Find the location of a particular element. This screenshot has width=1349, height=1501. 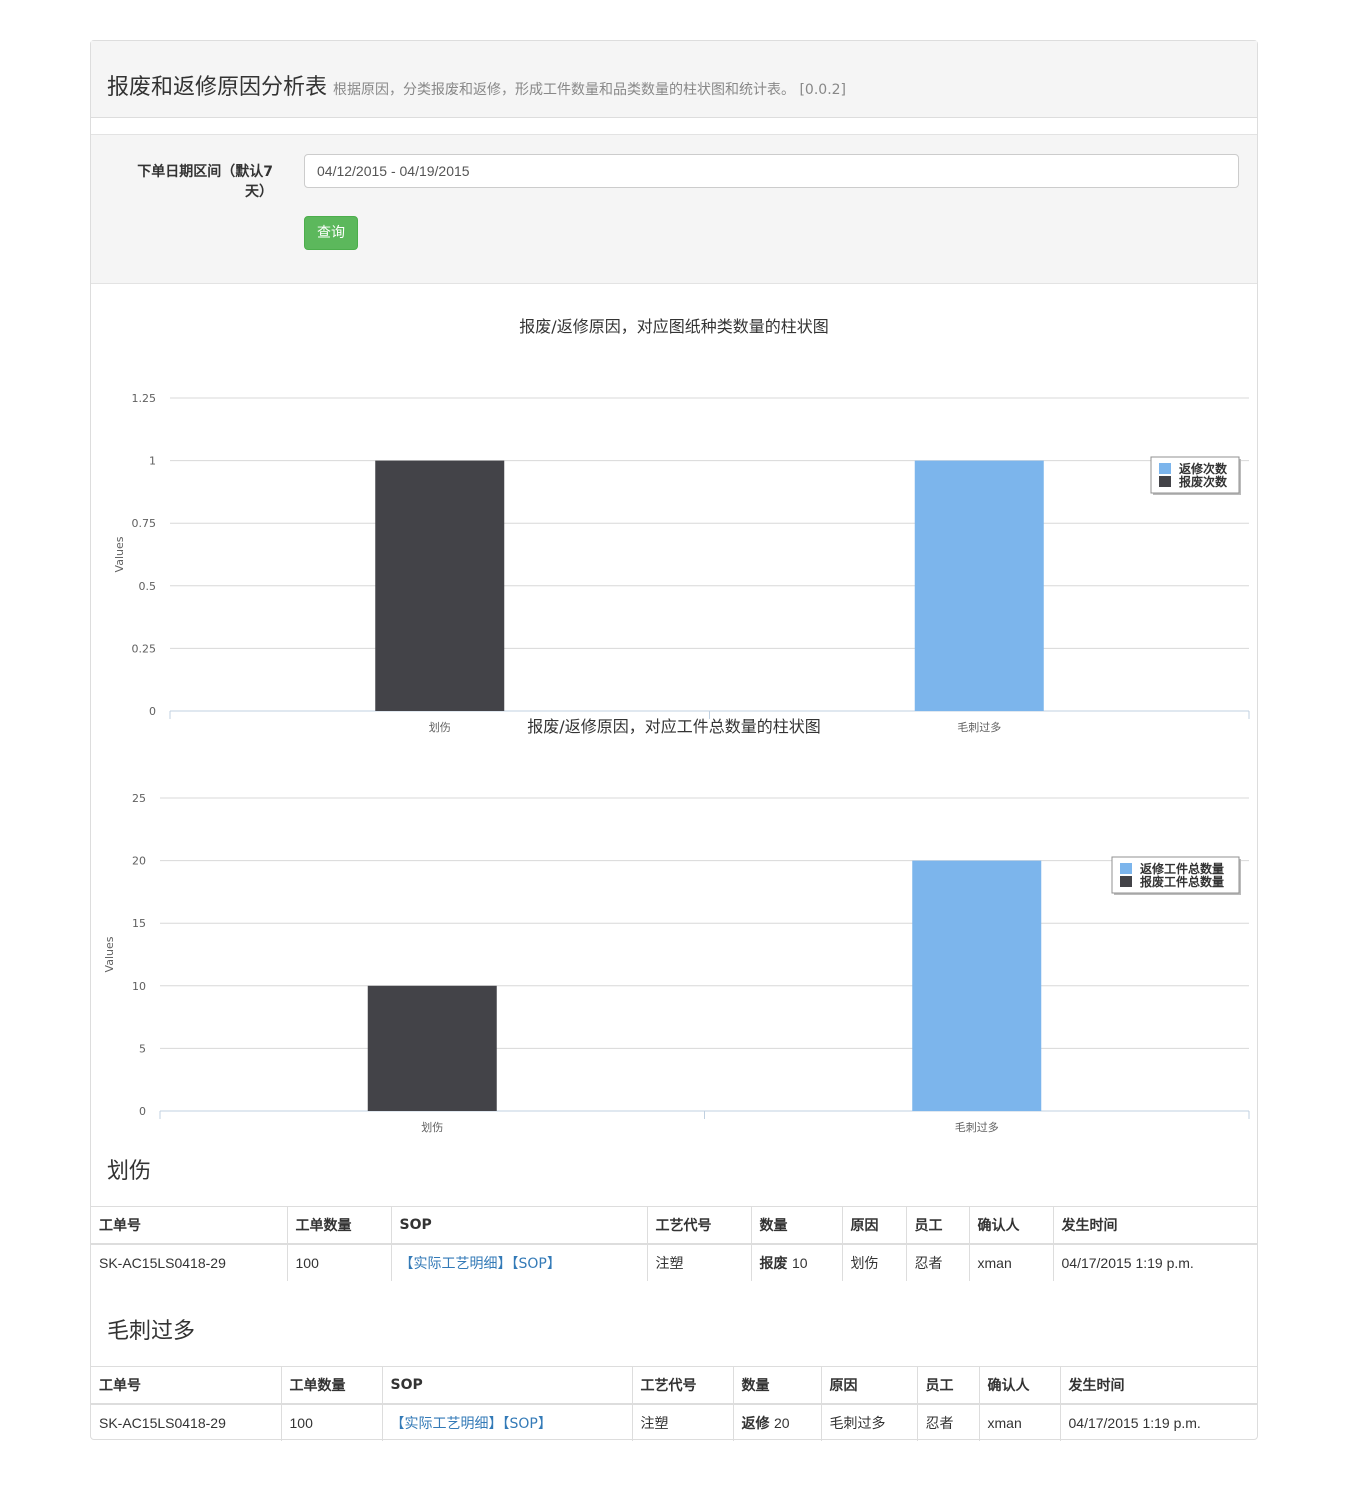

qty-cell: 报废 10 is located at coordinates (796, 1262).